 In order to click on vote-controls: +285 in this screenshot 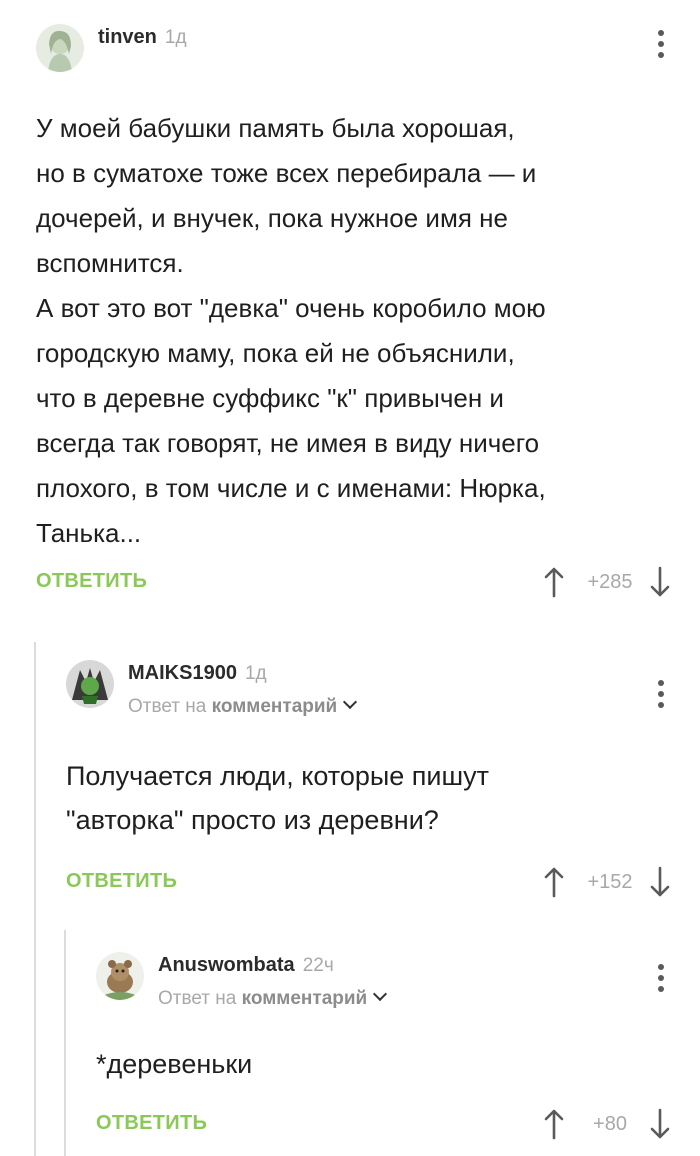, I will do `click(607, 582)`.